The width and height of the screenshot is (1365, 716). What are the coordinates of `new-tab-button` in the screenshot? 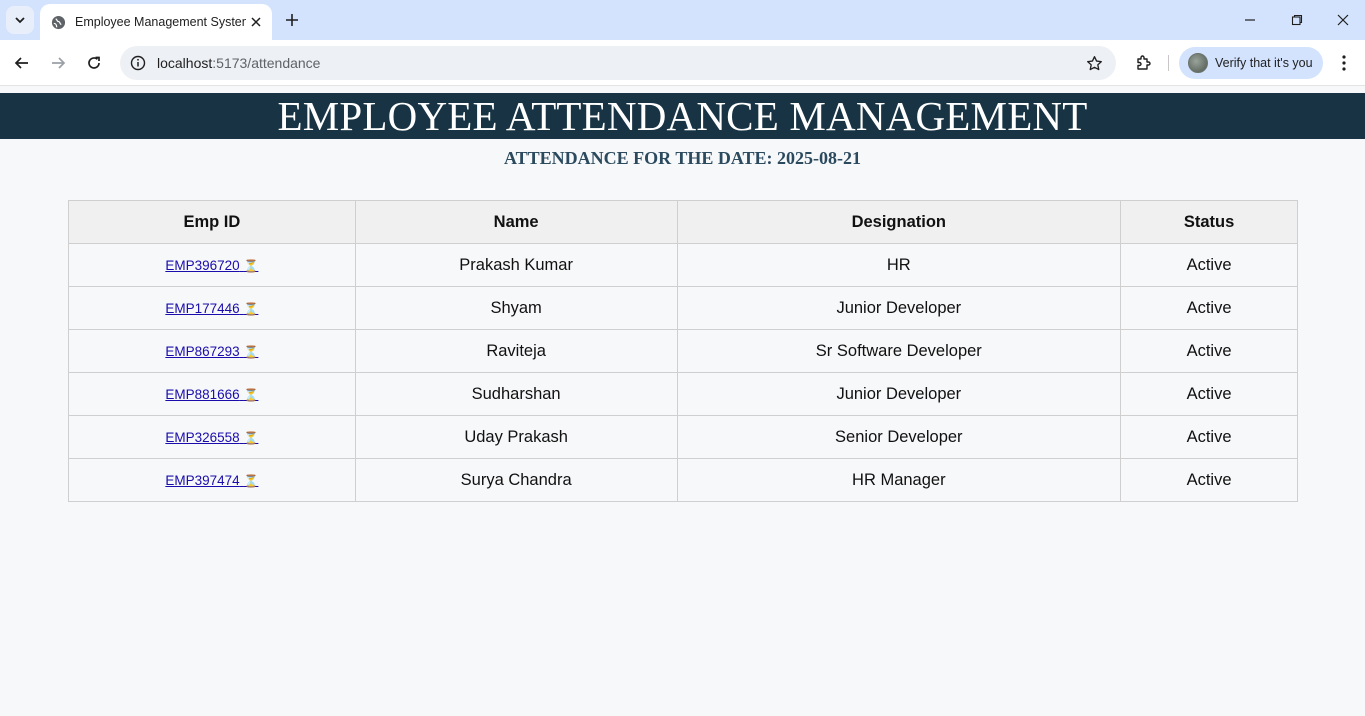 It's located at (292, 20).